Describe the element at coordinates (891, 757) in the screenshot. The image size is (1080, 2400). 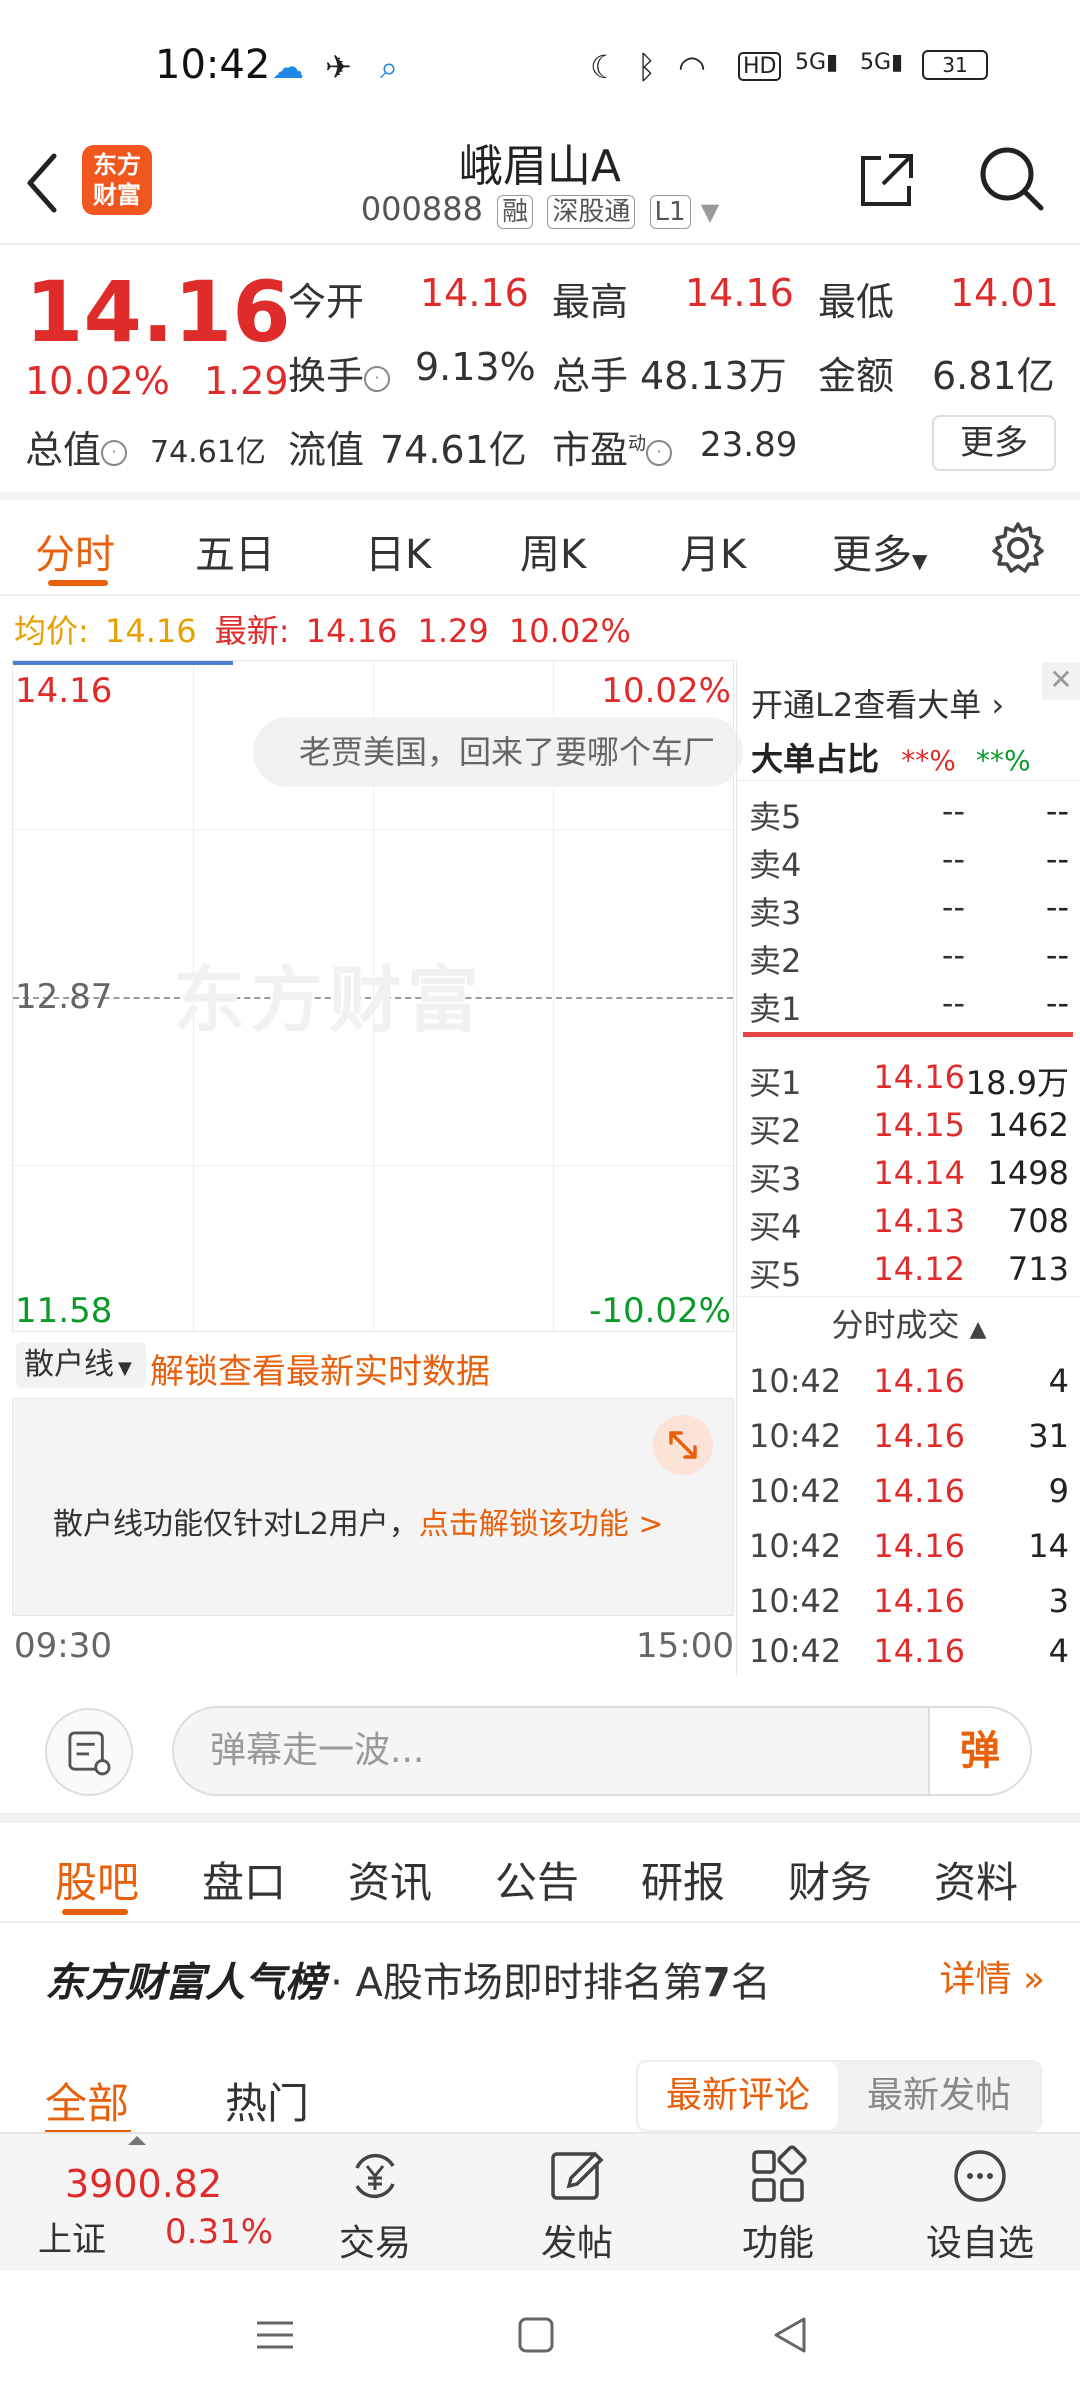
I see `big-order-ratio: 大单占比 **% **%` at that location.